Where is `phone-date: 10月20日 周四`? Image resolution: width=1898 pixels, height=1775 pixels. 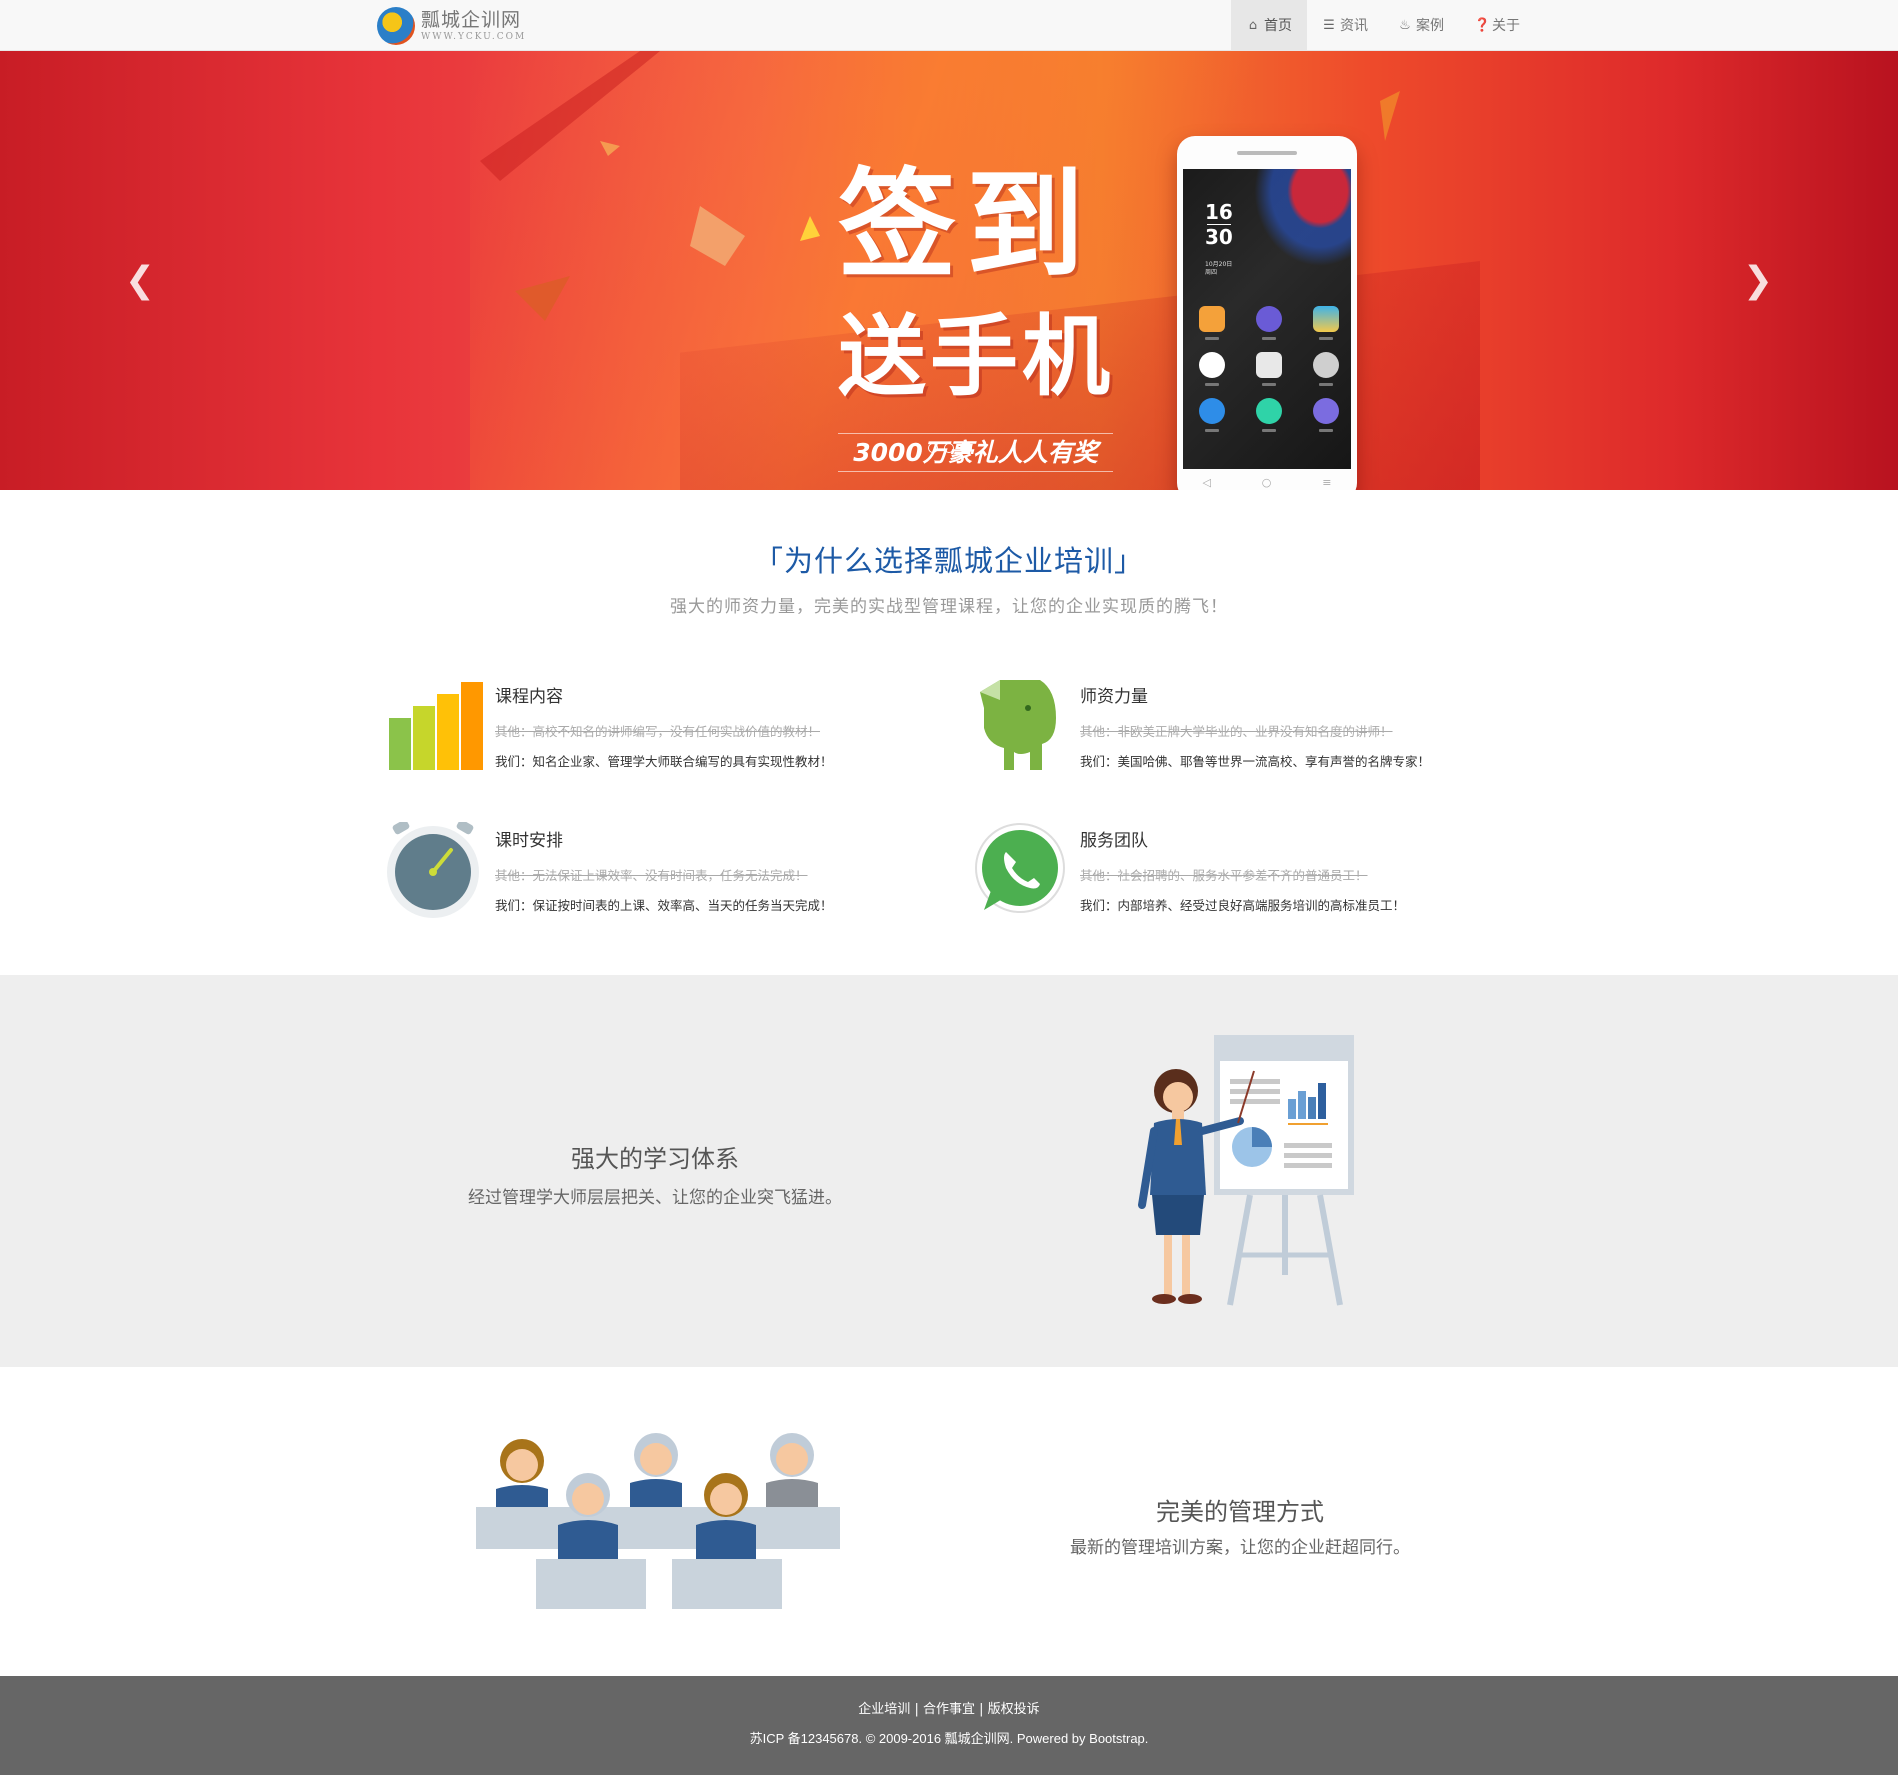
phone-date: 10月20日 周四 is located at coordinates (1218, 269).